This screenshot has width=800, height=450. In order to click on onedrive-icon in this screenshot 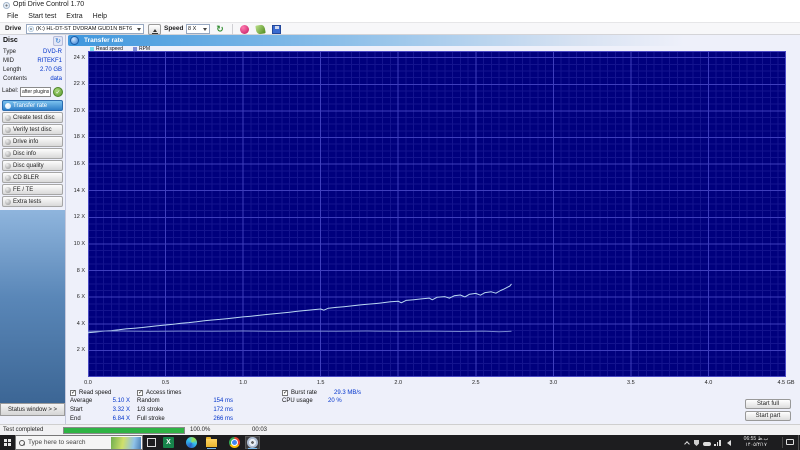, I will do `click(707, 444)`.